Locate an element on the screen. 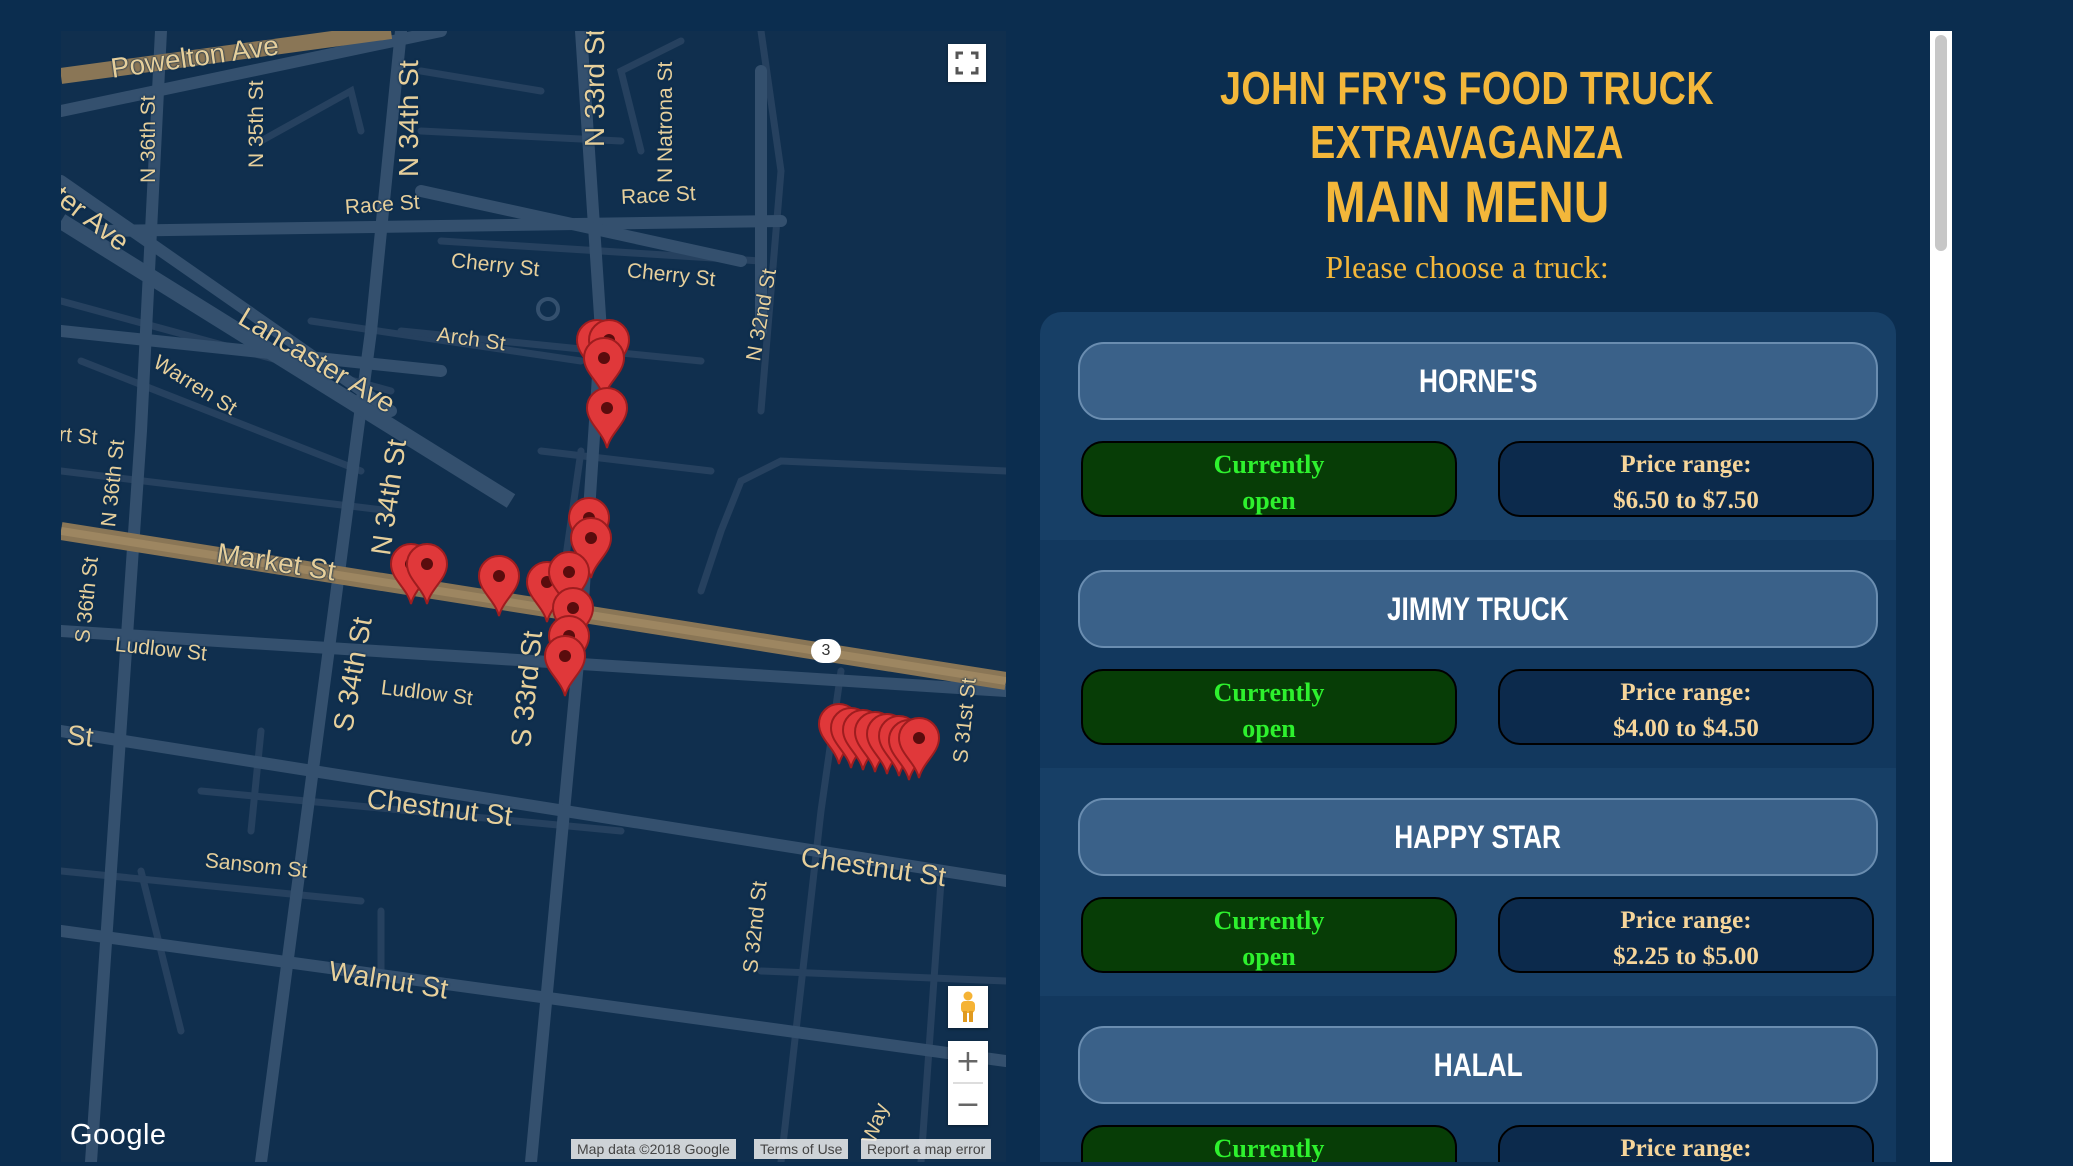 Image resolution: width=2073 pixels, height=1166 pixels. street-label-n34-top: N 34th St is located at coordinates (408, 118).